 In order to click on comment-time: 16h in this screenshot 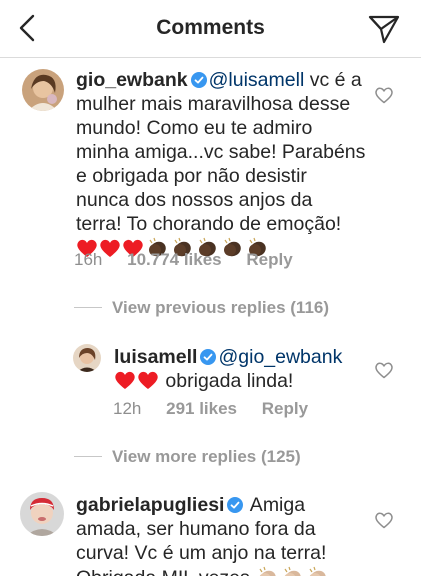, I will do `click(88, 259)`.